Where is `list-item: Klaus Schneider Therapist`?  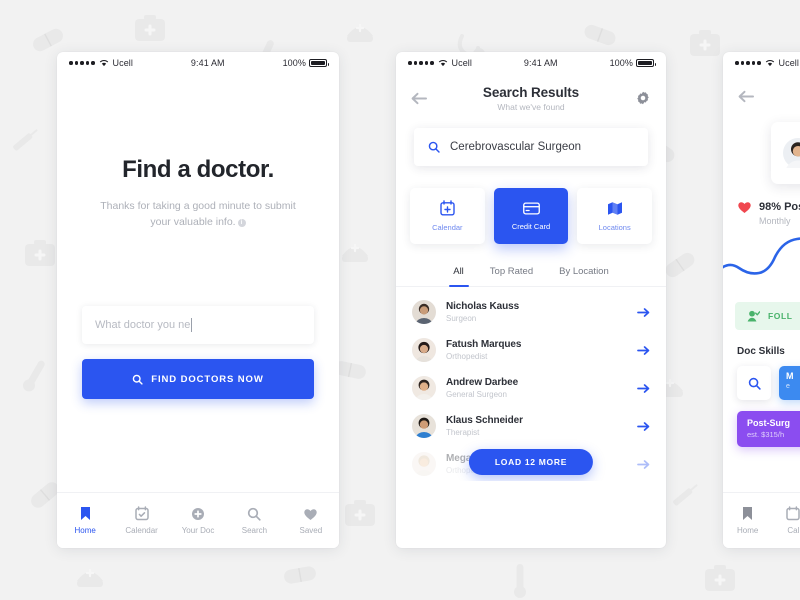 list-item: Klaus Schneider Therapist is located at coordinates (531, 426).